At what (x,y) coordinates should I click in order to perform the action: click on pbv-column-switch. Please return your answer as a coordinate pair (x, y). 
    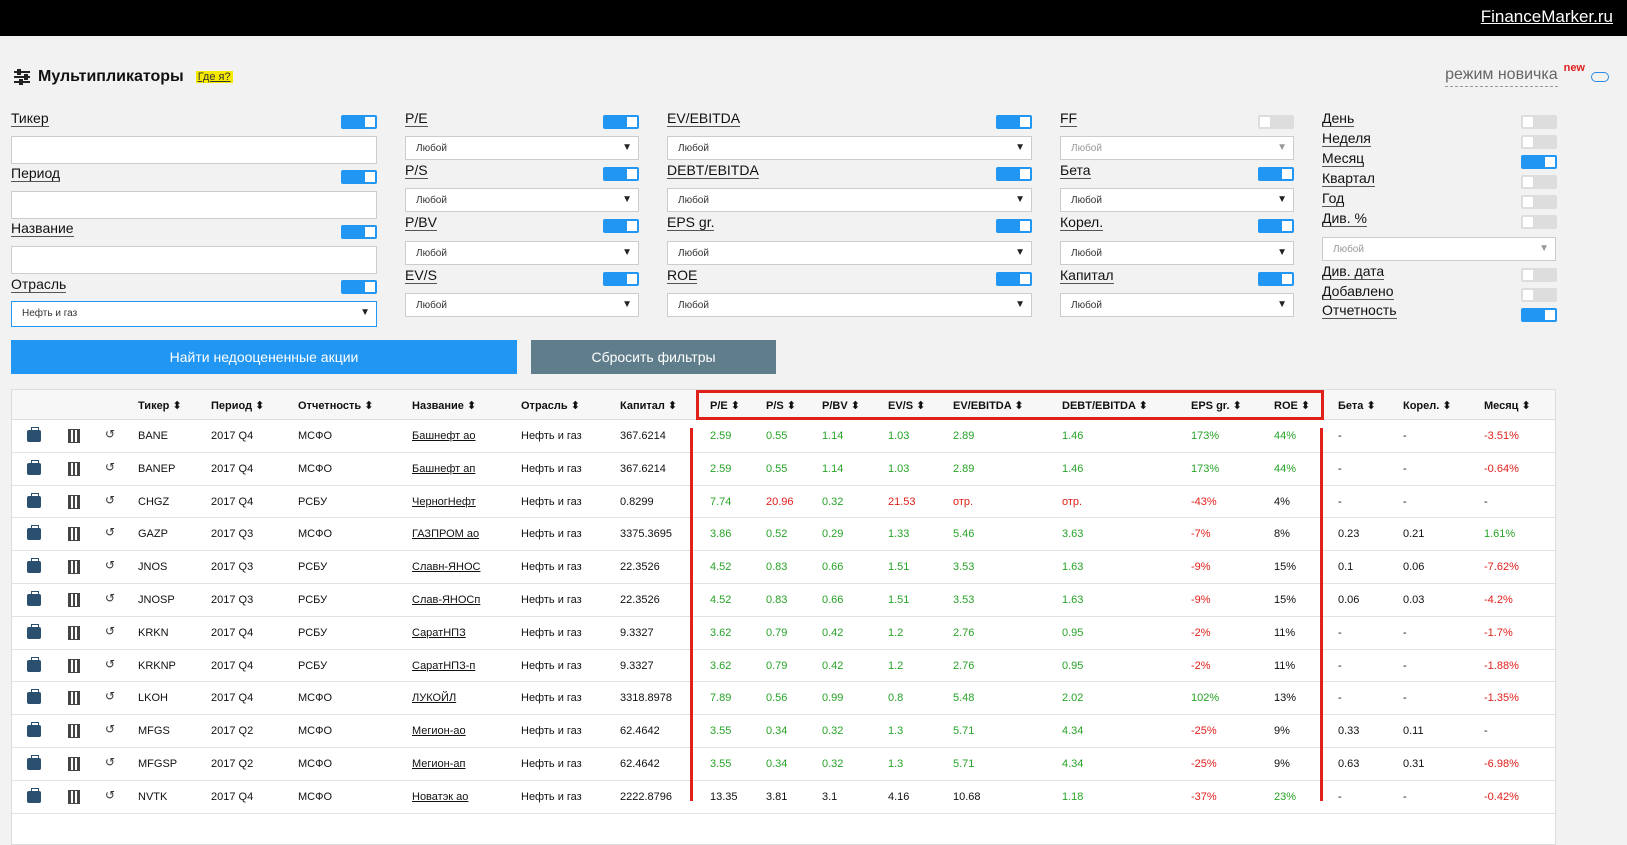
    Looking at the image, I should click on (621, 226).